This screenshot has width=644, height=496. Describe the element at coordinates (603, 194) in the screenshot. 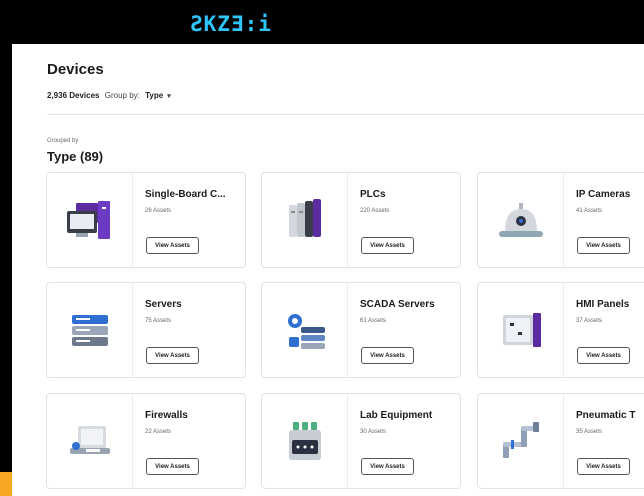

I see `card-title: IP Cameras` at that location.